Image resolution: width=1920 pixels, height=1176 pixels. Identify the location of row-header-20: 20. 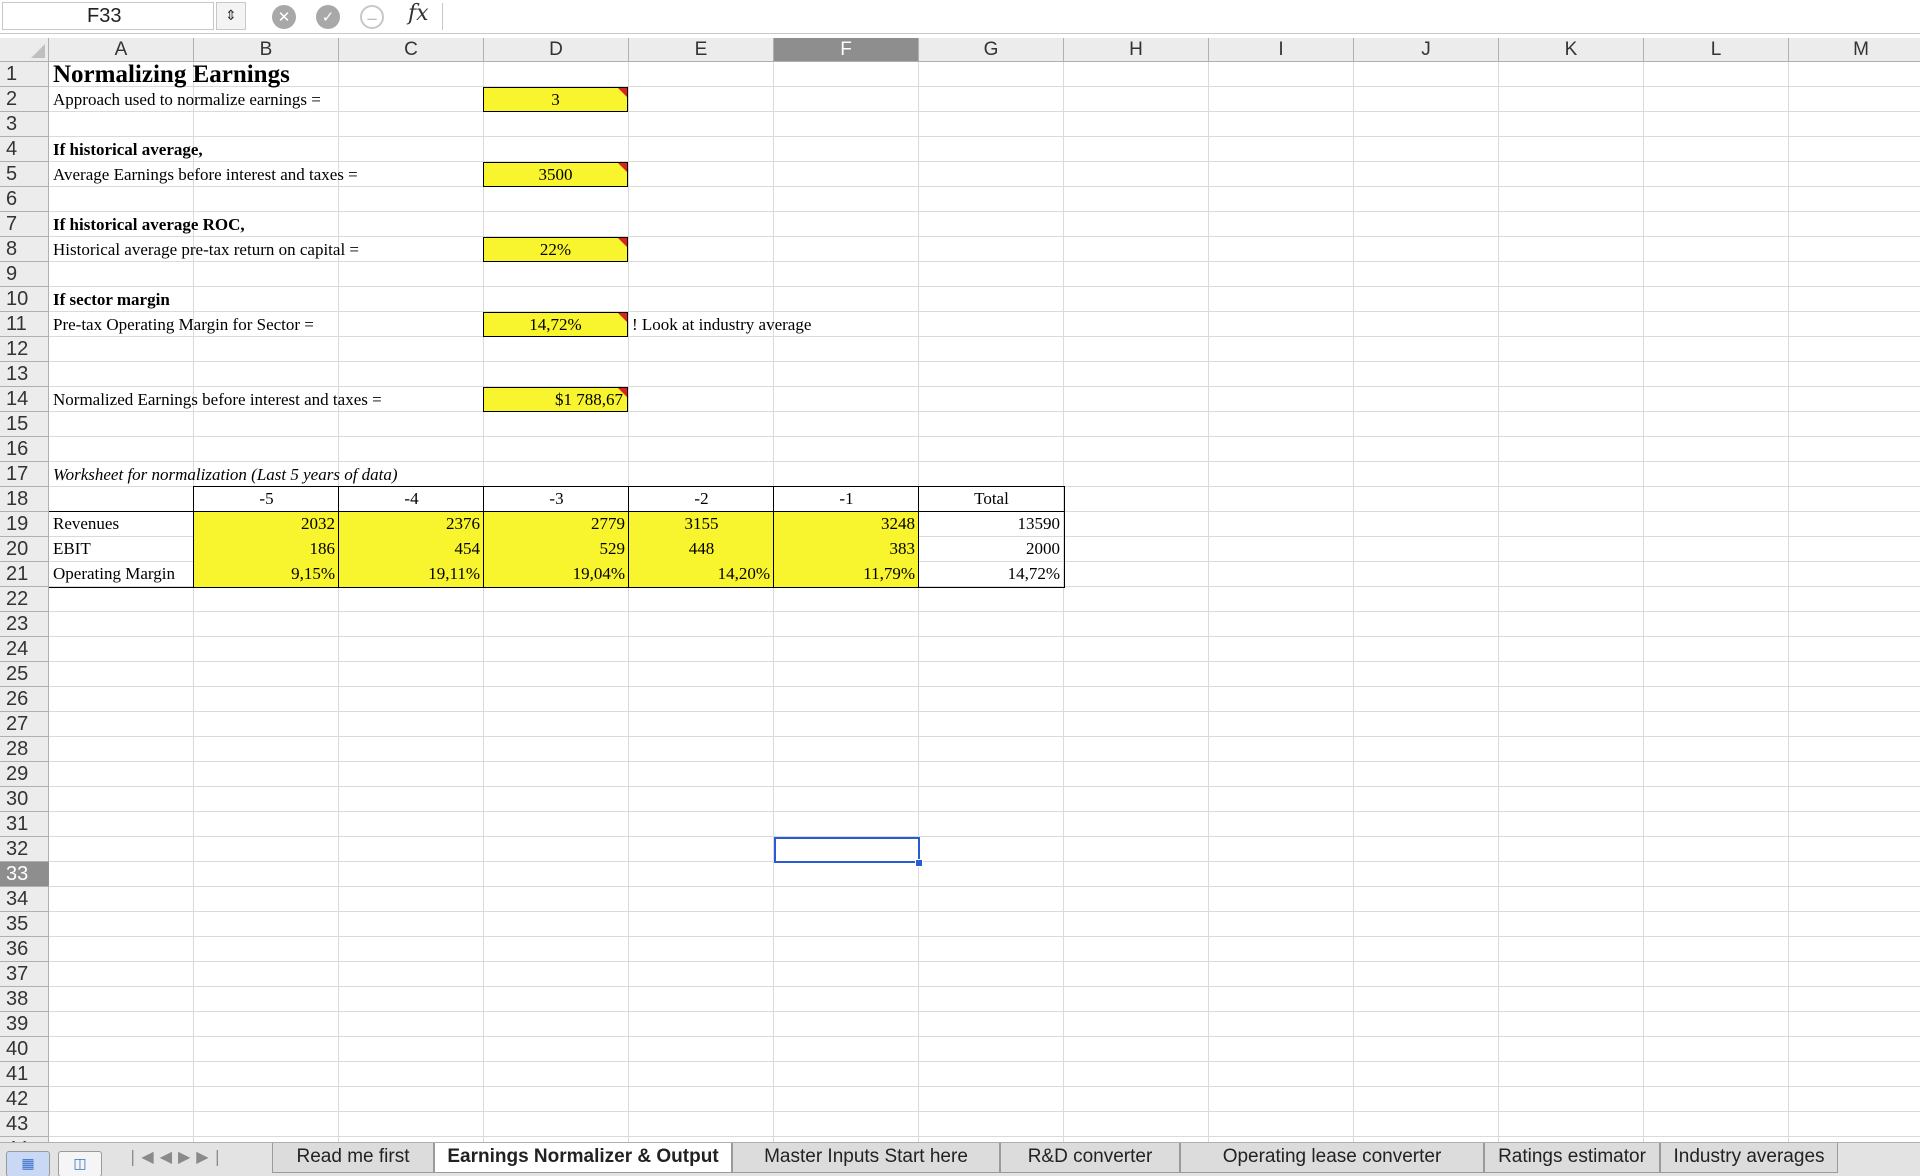
(24, 549).